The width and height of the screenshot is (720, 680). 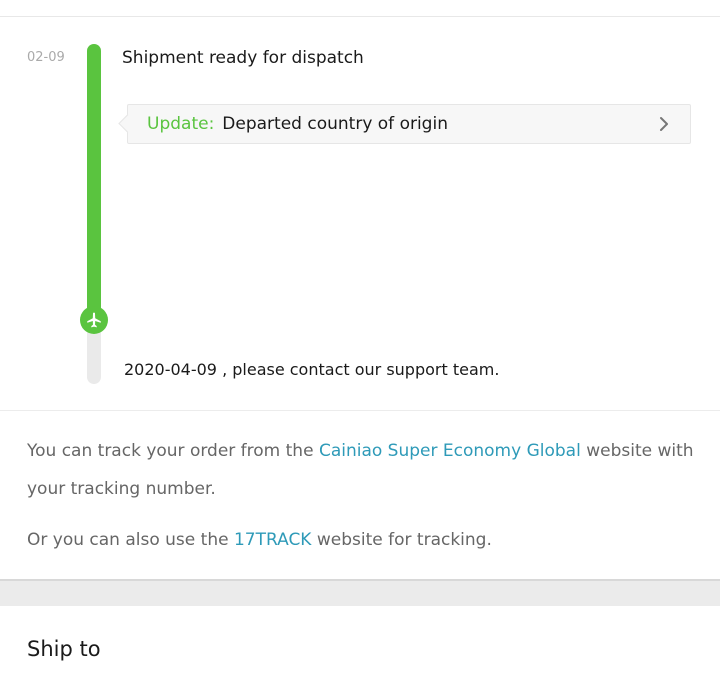 I want to click on event-title: Shipment ready for dispatch, so click(x=243, y=58).